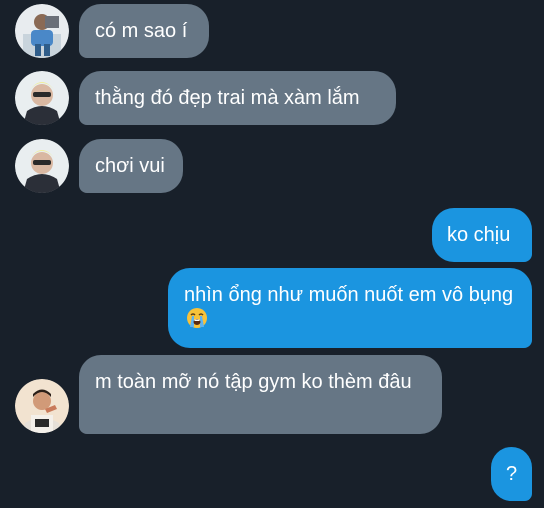 This screenshot has width=544, height=508. I want to click on message-text: chơi vui, so click(130, 166).